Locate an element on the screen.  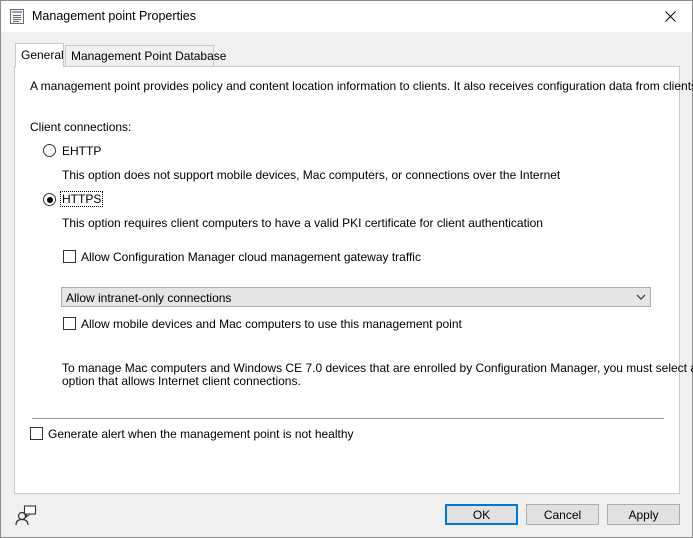
tab-database-label: Management Point Database is located at coordinates (149, 56).